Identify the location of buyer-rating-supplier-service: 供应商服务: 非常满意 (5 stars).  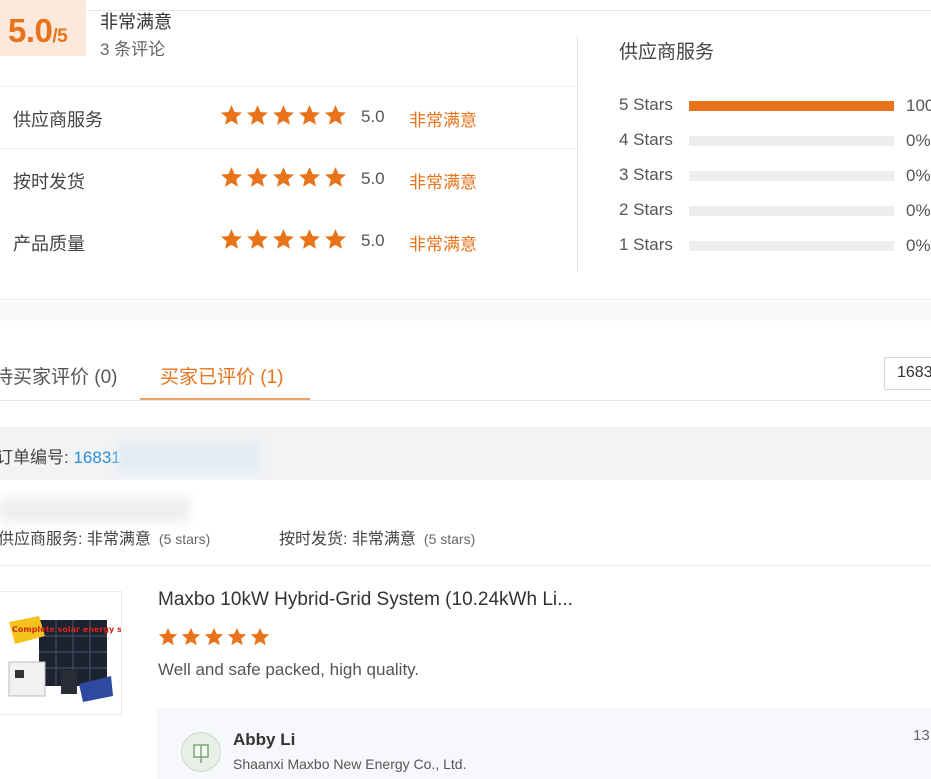
(105, 539).